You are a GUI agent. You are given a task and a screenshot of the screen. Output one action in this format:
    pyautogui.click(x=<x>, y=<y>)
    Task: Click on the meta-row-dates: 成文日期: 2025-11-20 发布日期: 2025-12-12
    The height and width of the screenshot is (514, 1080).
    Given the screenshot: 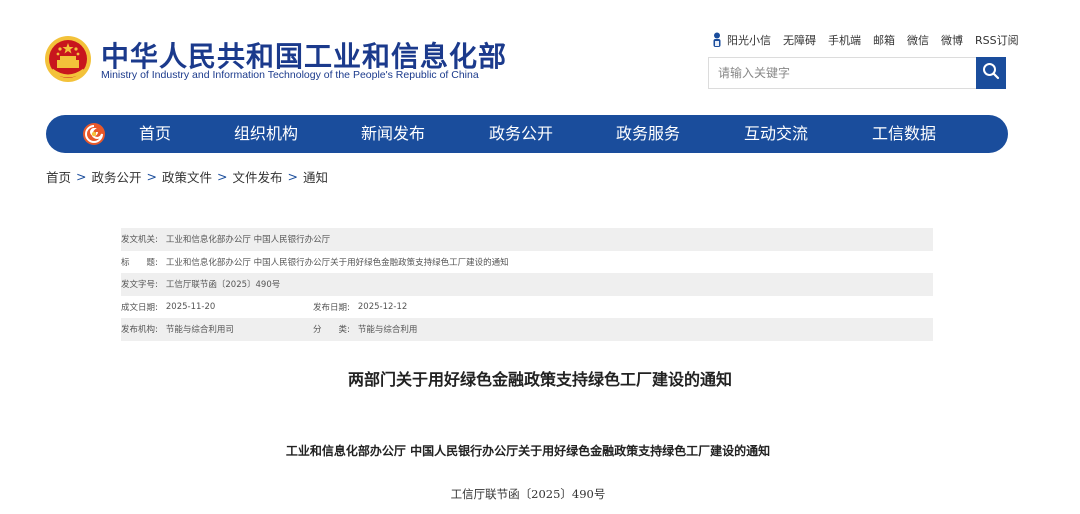 What is the action you would take?
    pyautogui.click(x=527, y=307)
    